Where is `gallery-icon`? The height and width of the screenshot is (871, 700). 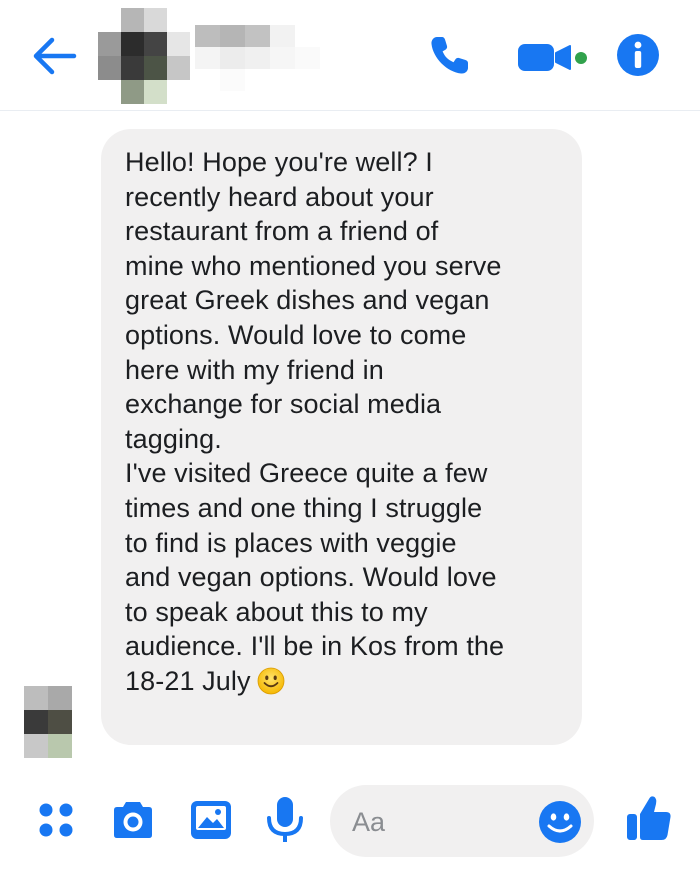 gallery-icon is located at coordinates (211, 820).